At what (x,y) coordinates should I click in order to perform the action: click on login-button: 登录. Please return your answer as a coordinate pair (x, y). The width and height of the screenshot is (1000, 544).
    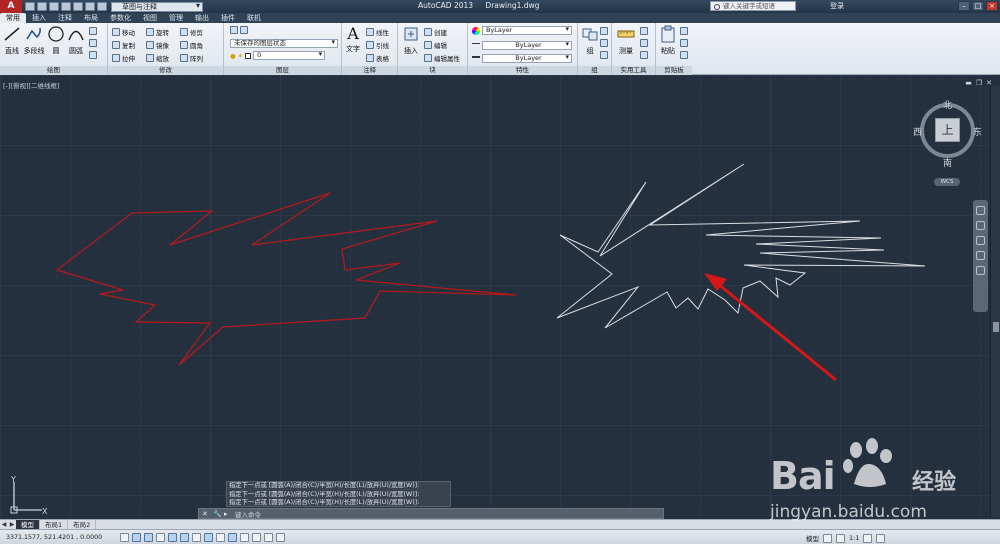
    Looking at the image, I should click on (837, 6).